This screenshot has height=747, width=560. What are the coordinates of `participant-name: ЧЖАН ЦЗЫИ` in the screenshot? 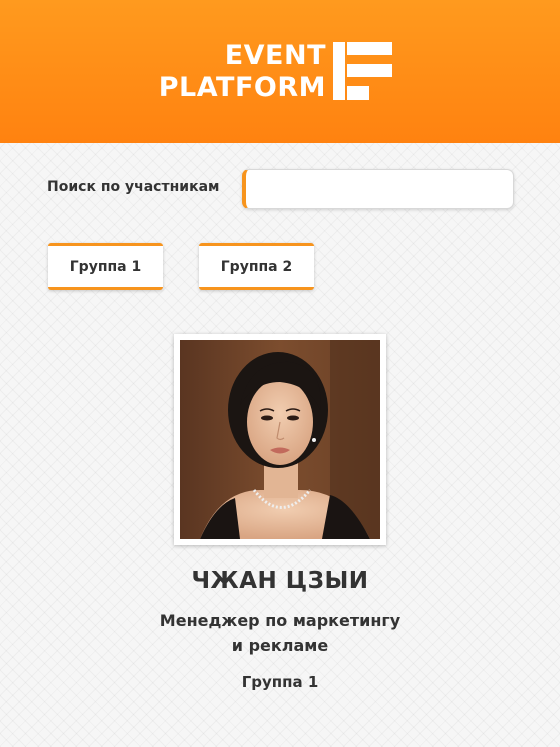 It's located at (280, 581).